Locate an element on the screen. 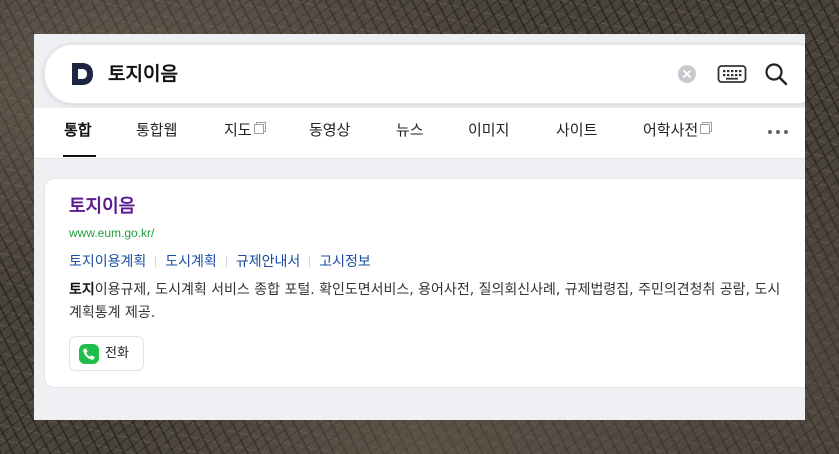  tab-integrated: 통합 is located at coordinates (78, 130).